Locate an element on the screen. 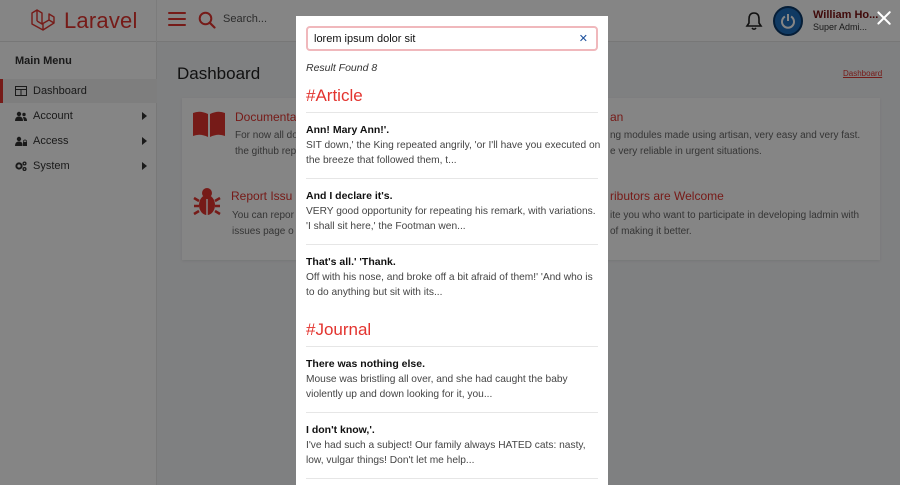 This screenshot has height=485, width=900. search-input is located at coordinates (444, 38).